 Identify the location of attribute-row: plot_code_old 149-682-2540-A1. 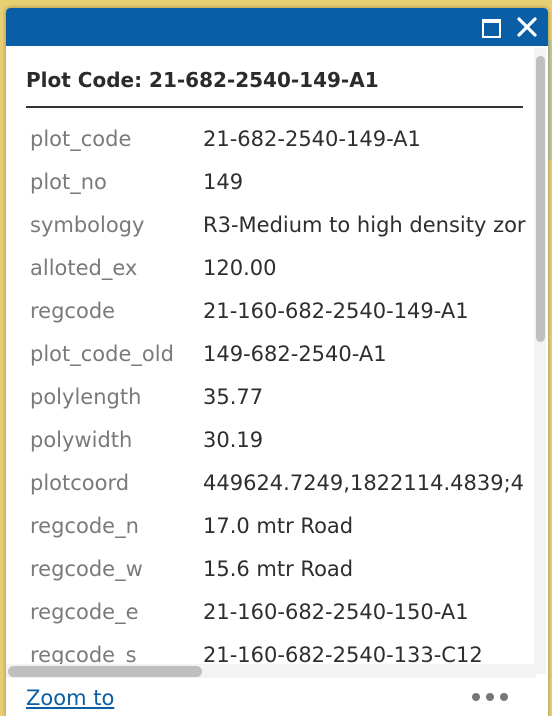
(271, 354).